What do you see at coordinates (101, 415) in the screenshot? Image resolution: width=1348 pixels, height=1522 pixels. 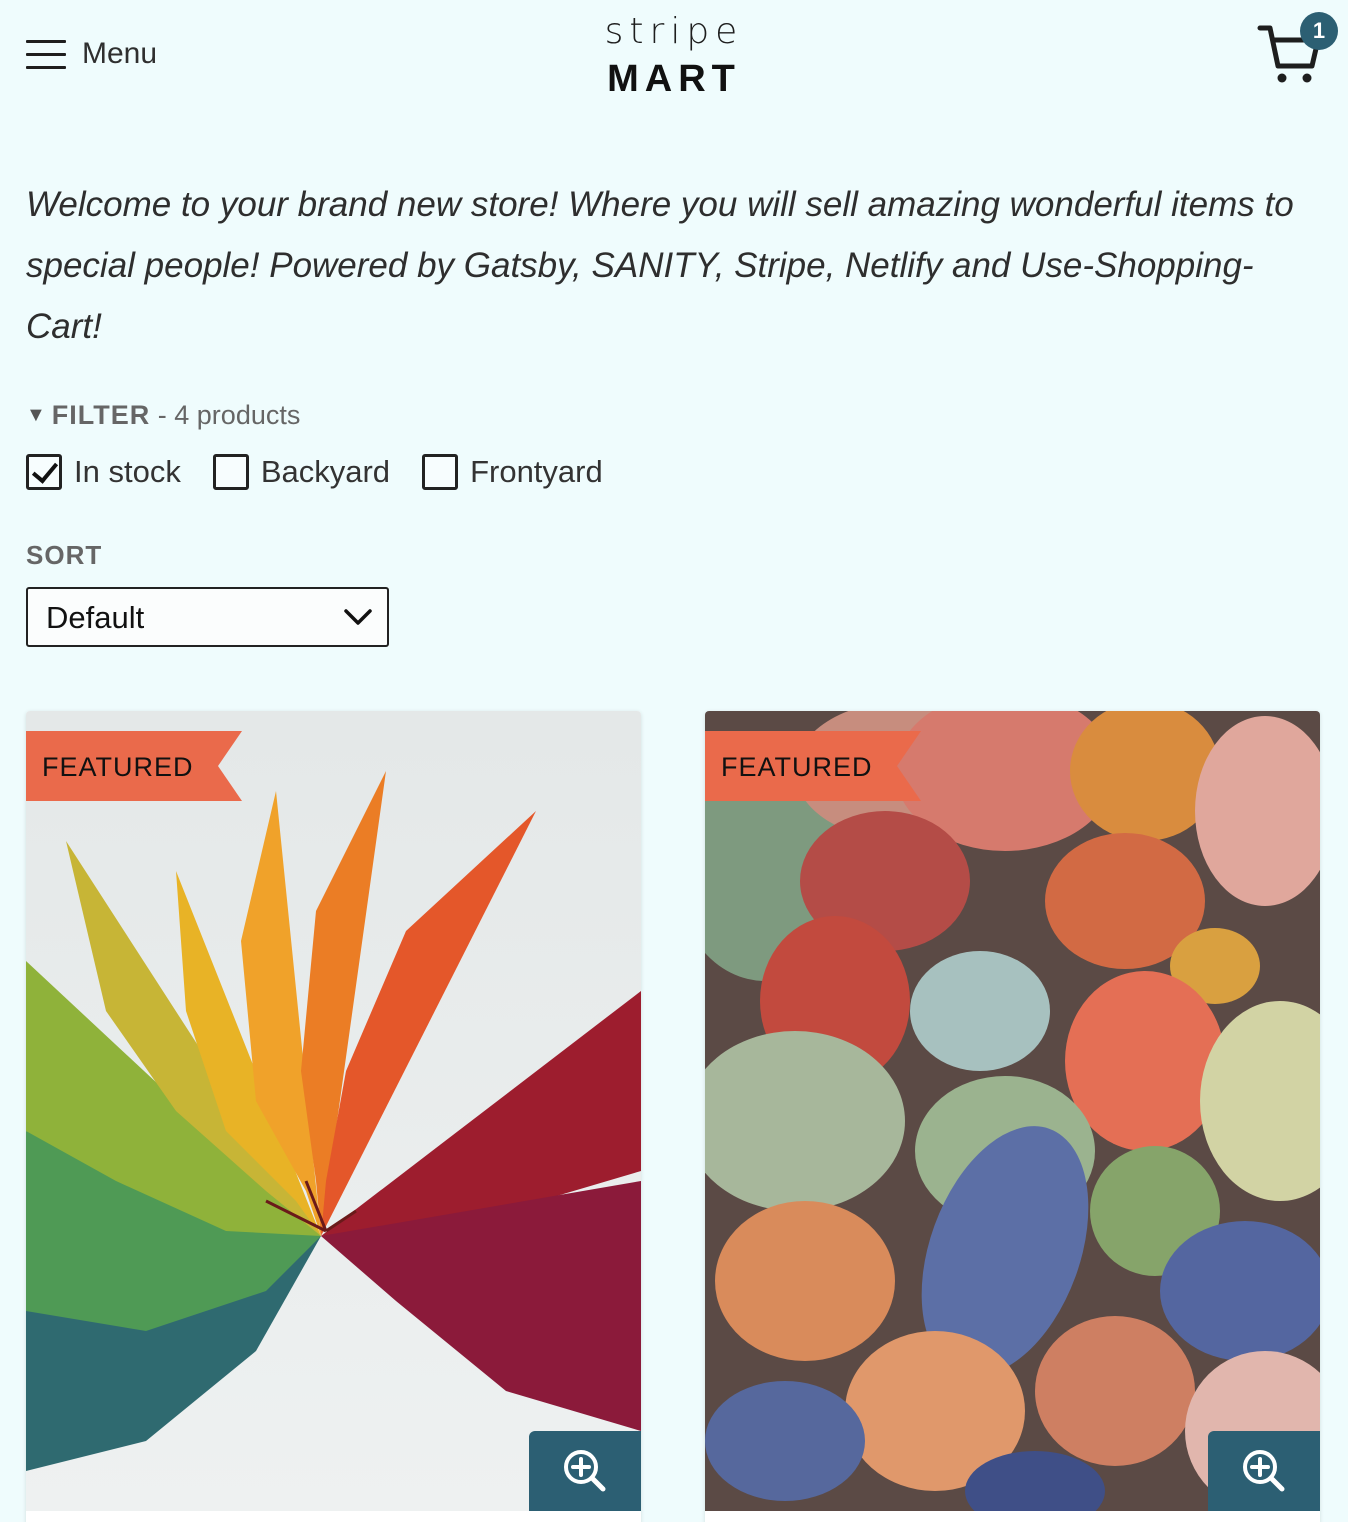 I see `filter-title: FILTER` at bounding box center [101, 415].